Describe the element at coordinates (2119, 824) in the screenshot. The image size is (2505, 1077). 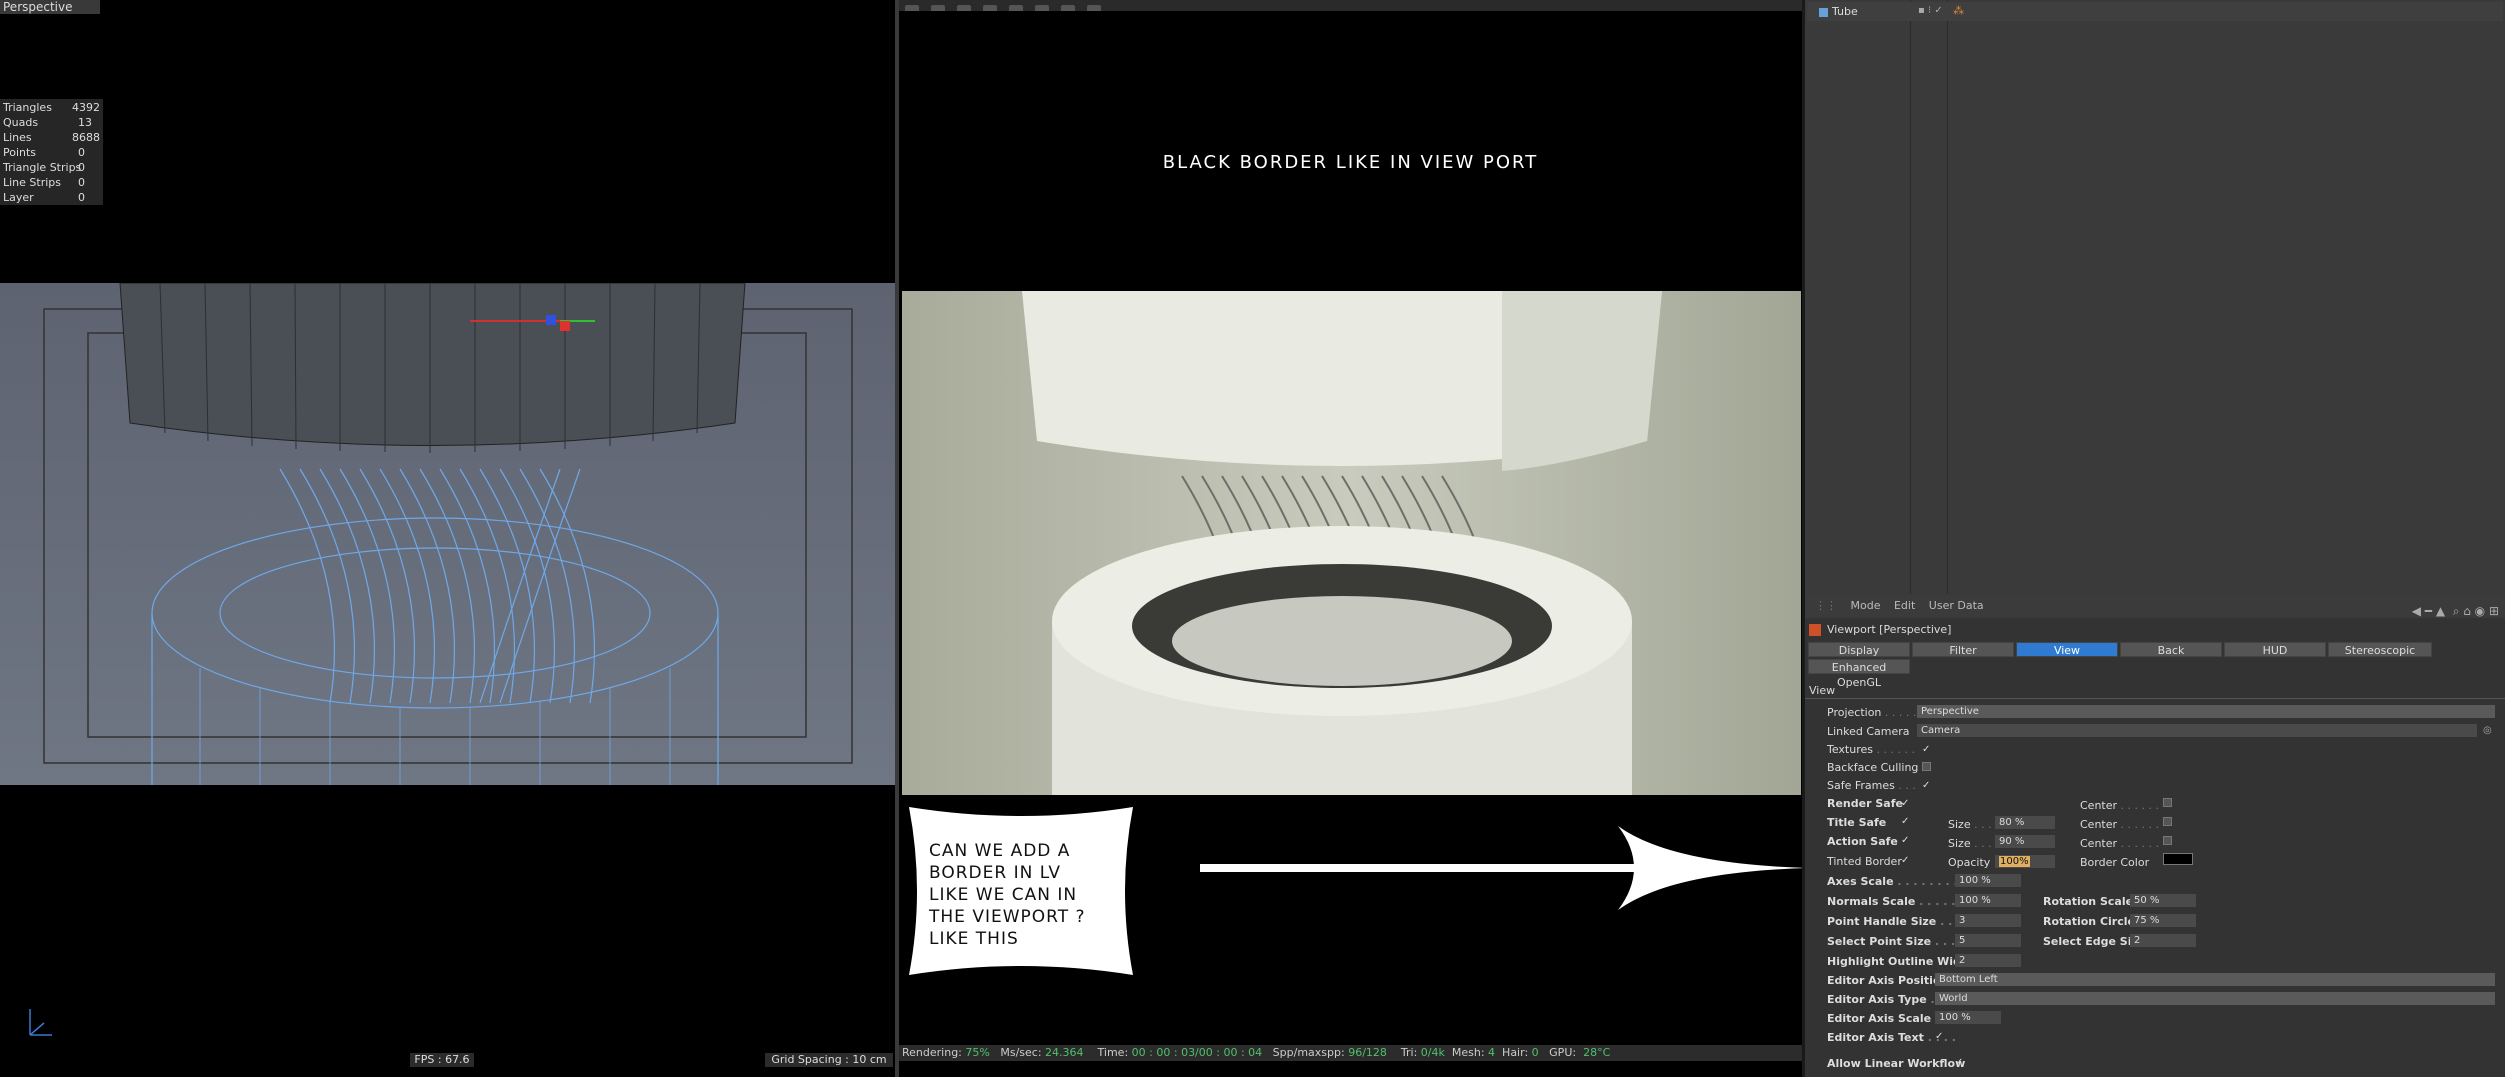
I see `title-center-label: Center . . . . . .` at that location.